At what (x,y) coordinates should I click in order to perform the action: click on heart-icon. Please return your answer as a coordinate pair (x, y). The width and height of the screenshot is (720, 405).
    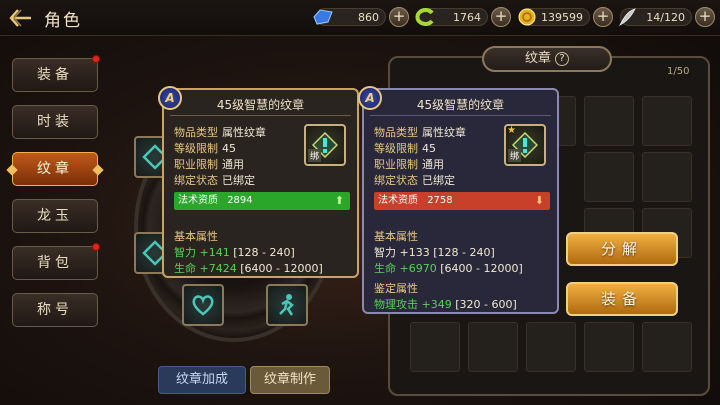
    Looking at the image, I should click on (203, 305).